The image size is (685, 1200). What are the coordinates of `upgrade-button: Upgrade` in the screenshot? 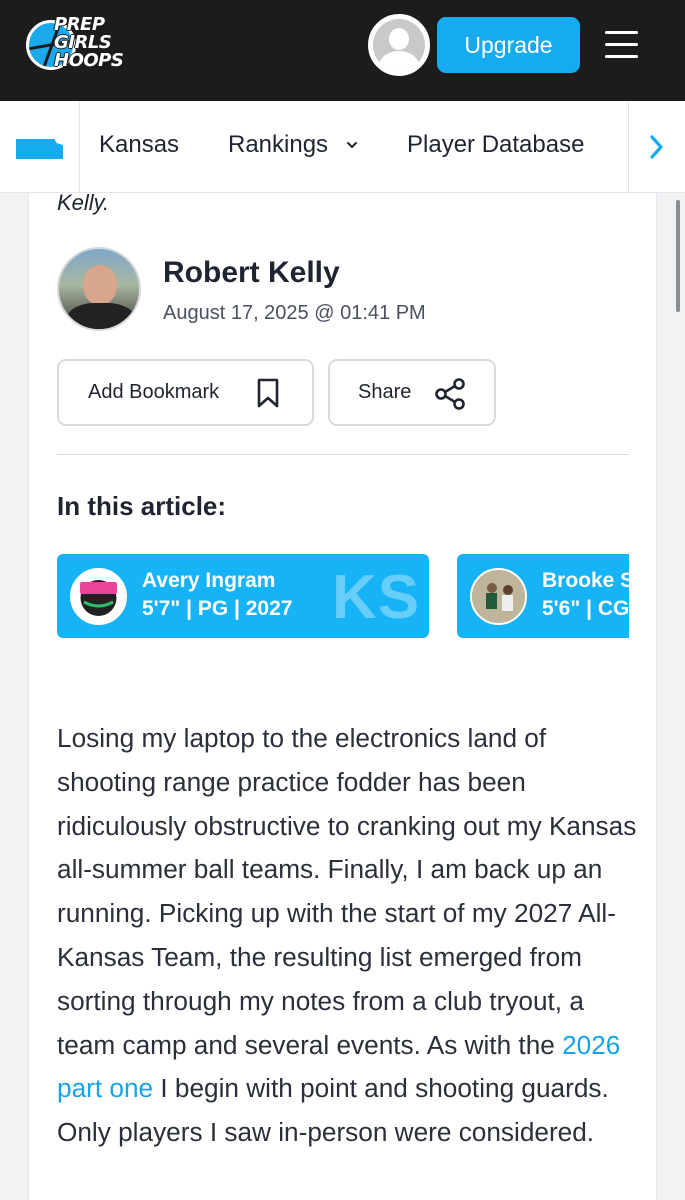 It's located at (508, 45).